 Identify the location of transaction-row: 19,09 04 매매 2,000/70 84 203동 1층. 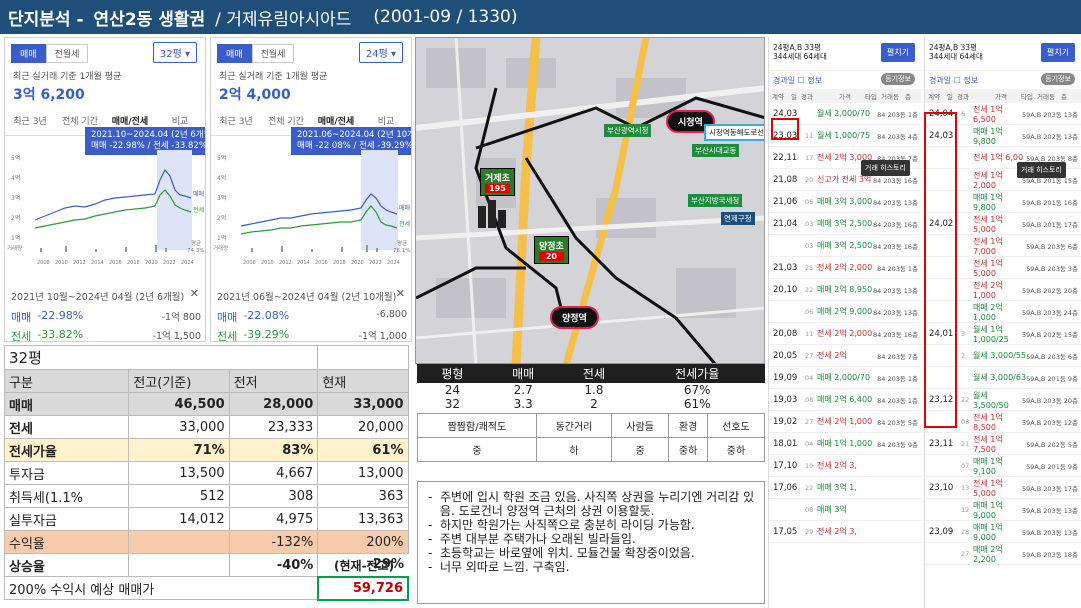
(845, 378).